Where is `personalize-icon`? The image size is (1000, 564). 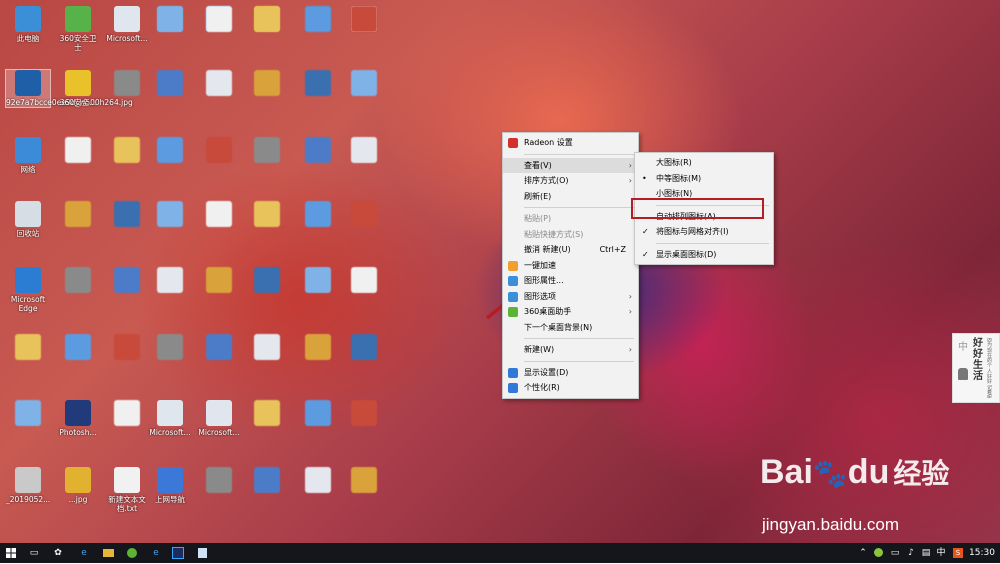
personalize-icon is located at coordinates (513, 388).